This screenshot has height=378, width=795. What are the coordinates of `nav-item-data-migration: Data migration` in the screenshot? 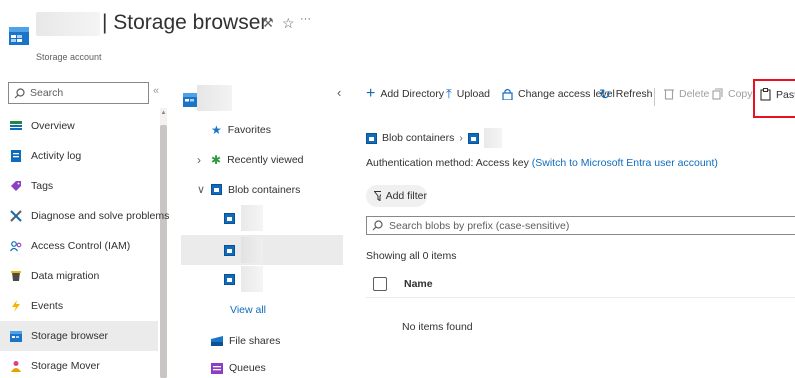 It's located at (79, 276).